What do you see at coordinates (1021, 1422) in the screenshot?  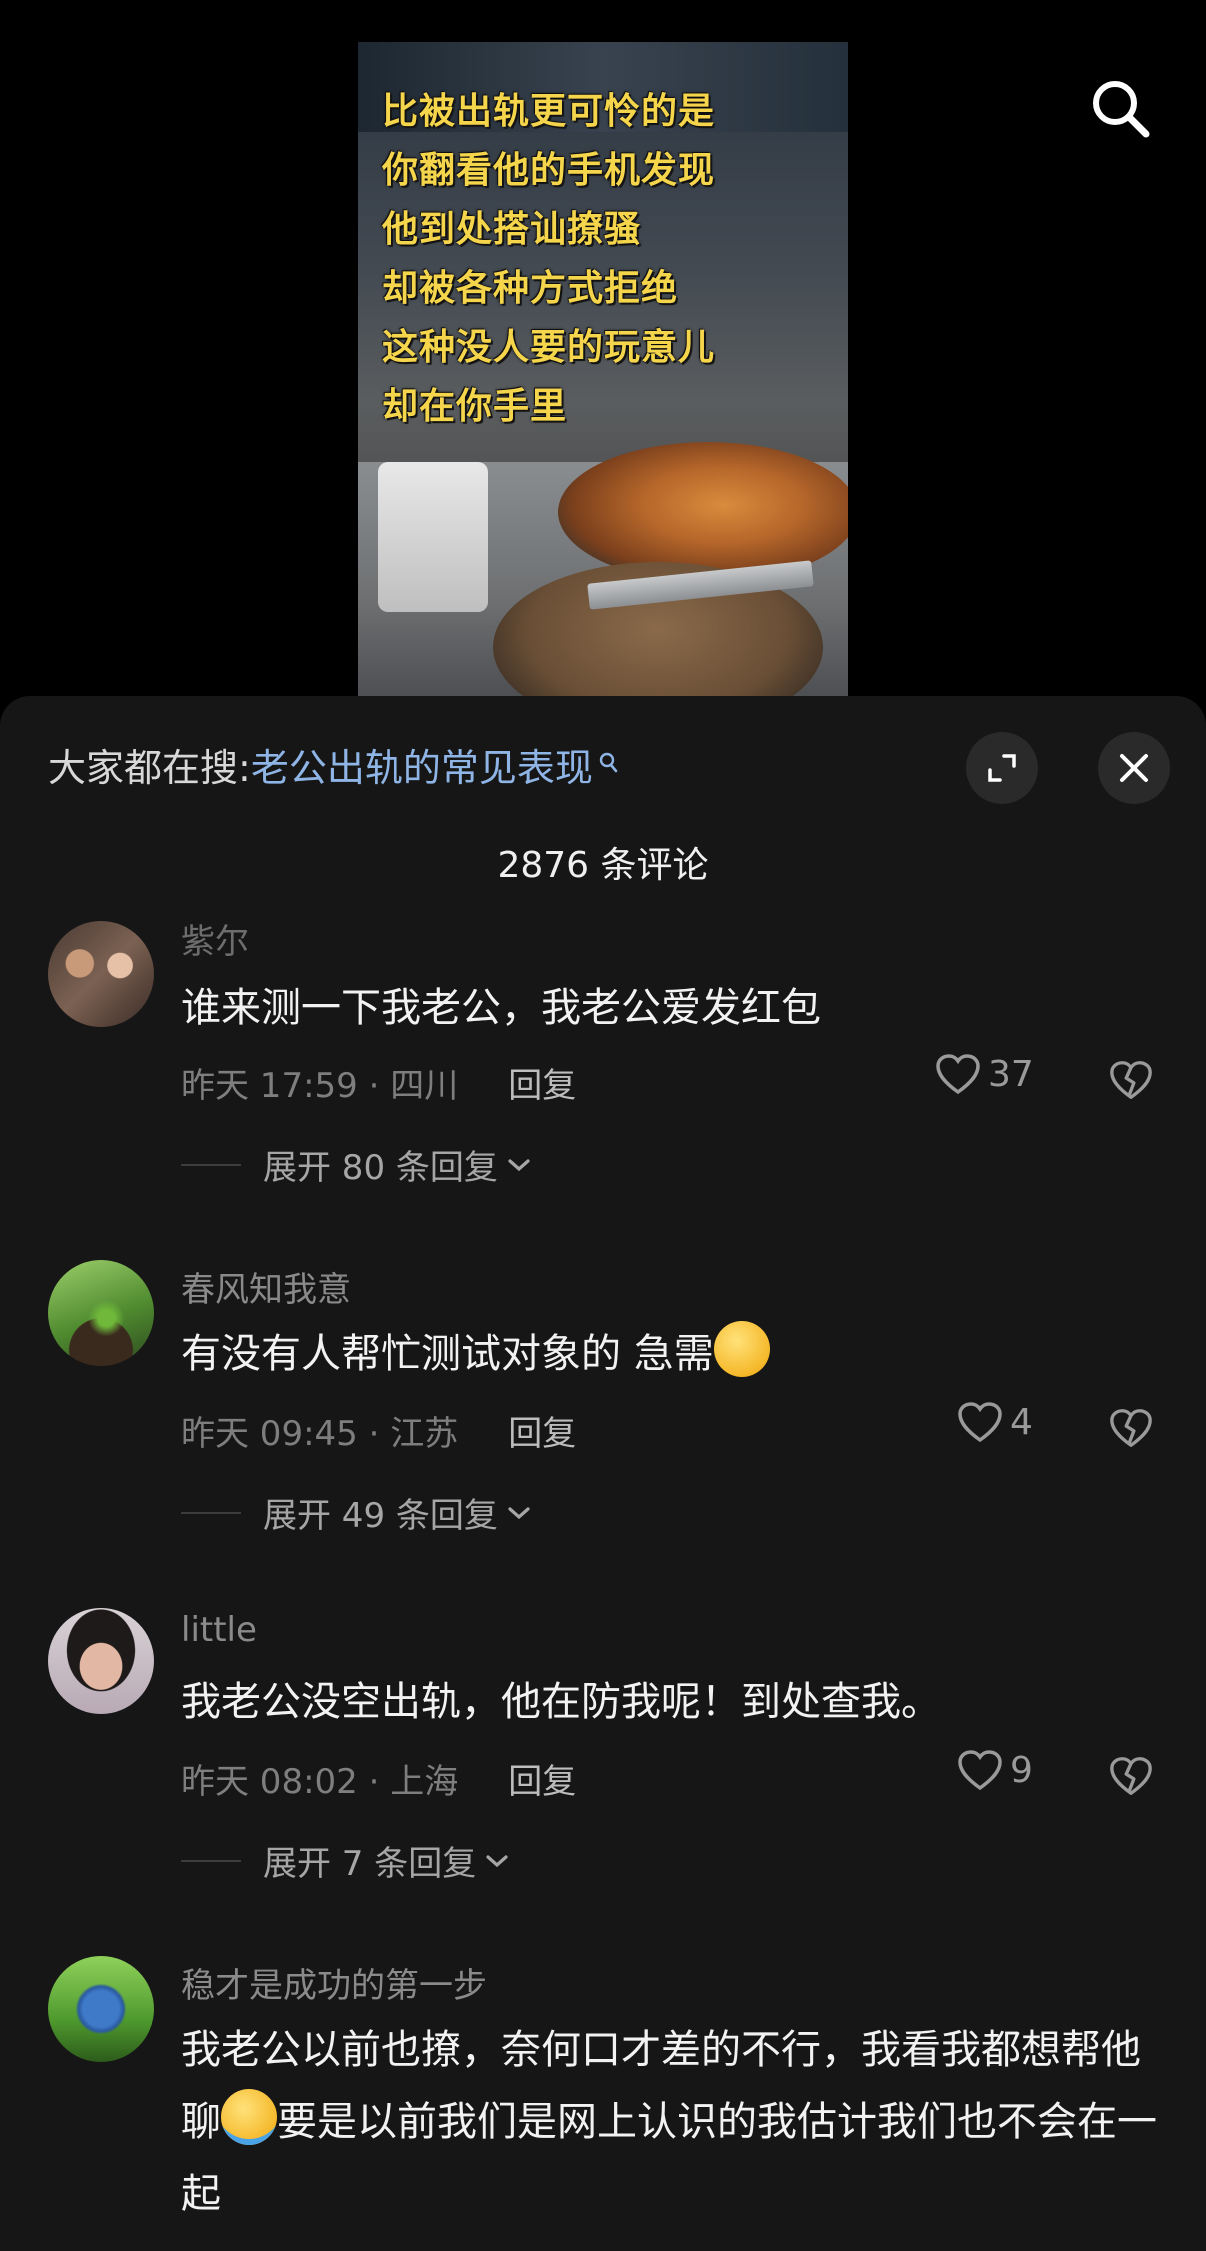 I see `like-count: 4` at bounding box center [1021, 1422].